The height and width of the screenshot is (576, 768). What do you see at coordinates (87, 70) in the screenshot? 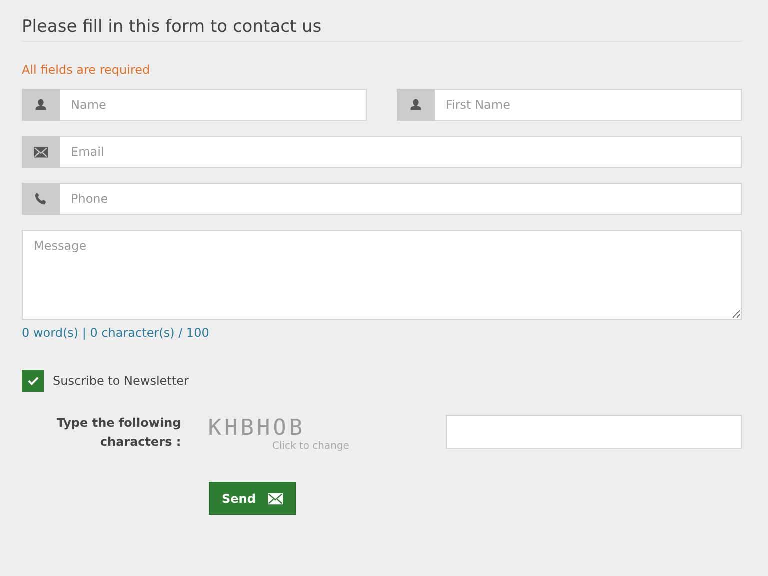
I see `required-note: All fields are required` at bounding box center [87, 70].